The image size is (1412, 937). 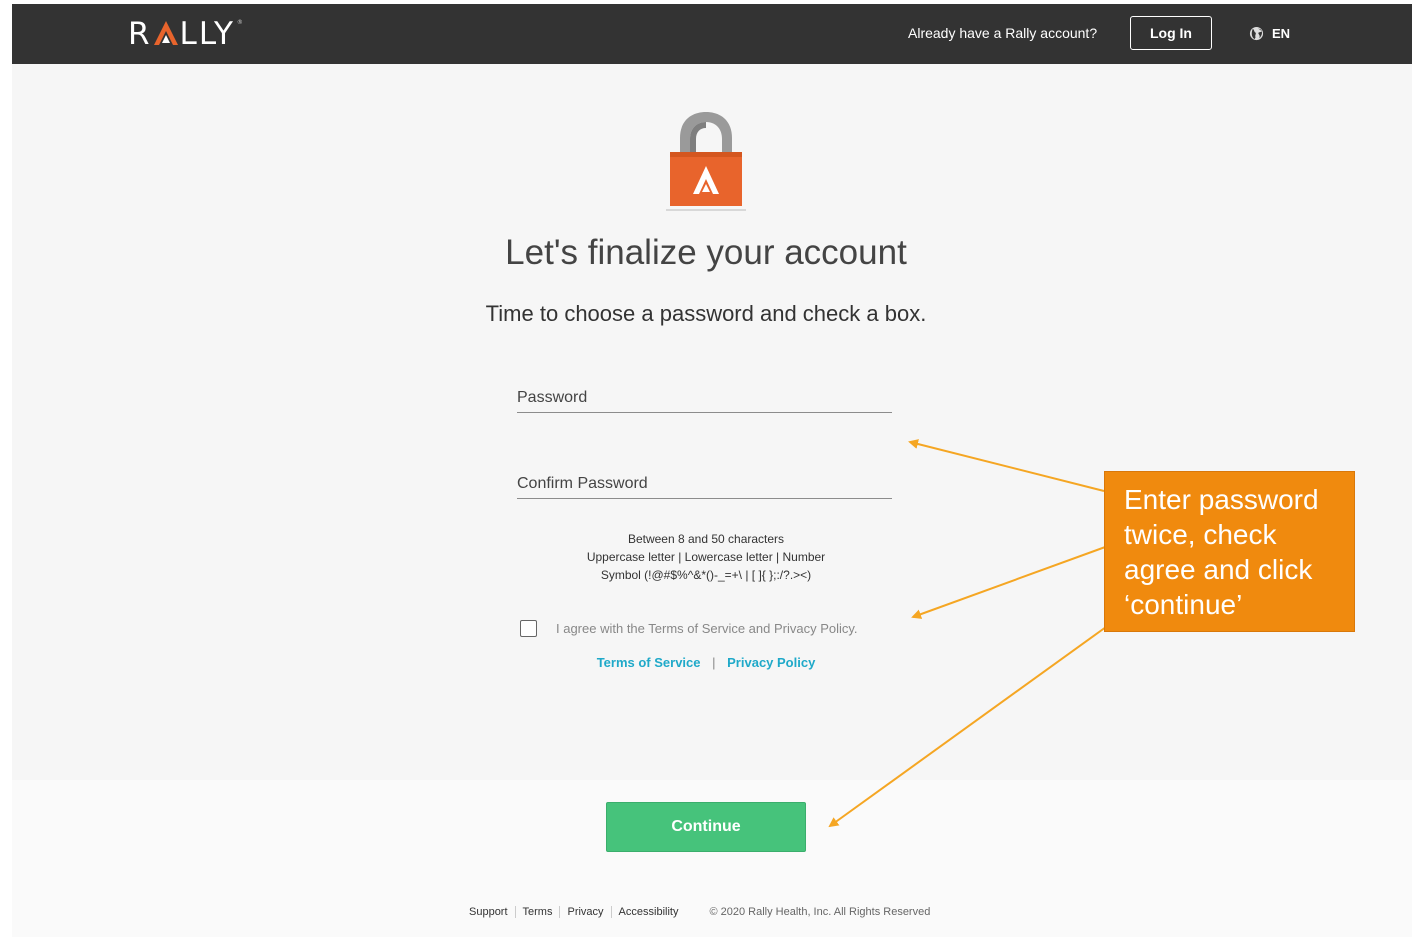 I want to click on rally-logo: R LLY ®, so click(x=185, y=34).